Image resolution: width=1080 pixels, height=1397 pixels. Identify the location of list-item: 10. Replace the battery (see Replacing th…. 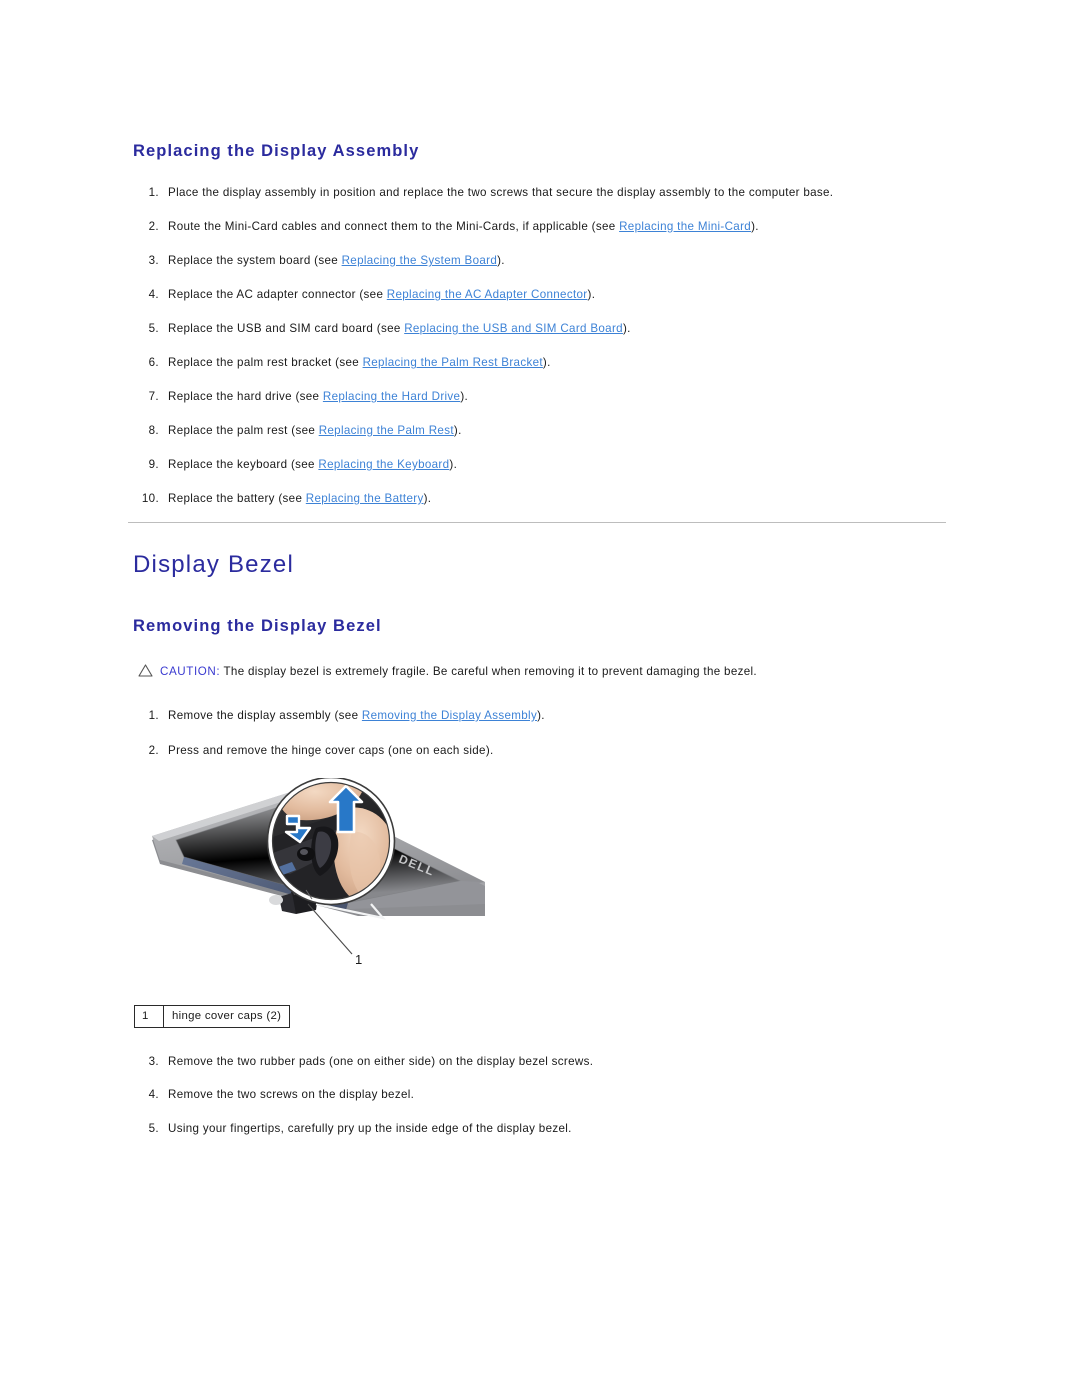
(583, 499).